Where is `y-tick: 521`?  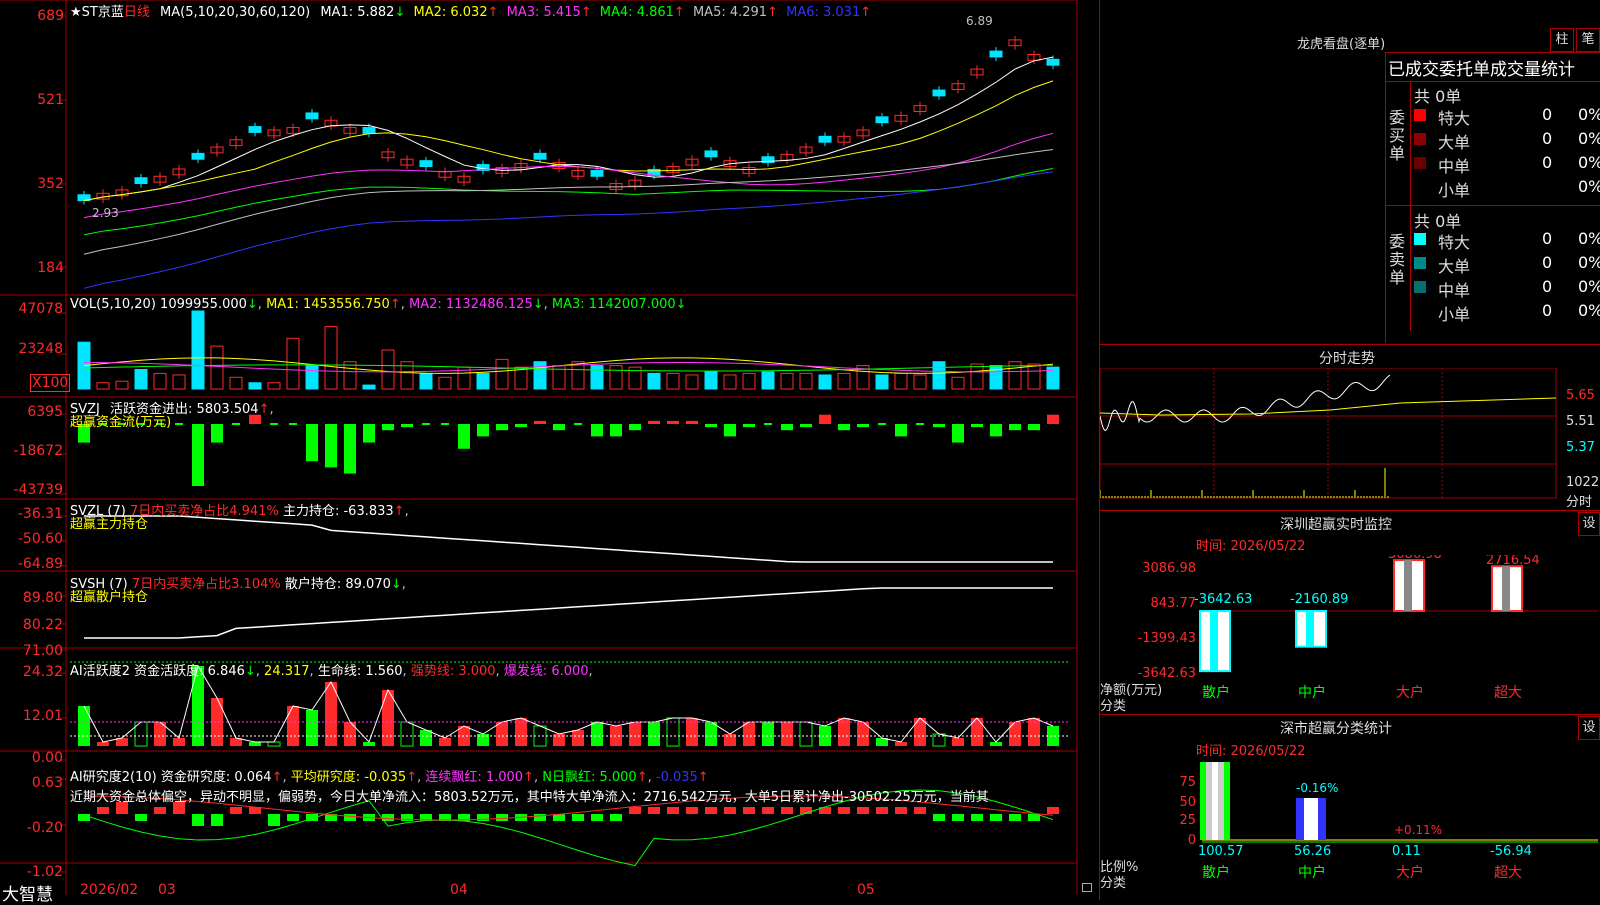 y-tick: 521 is located at coordinates (50, 100).